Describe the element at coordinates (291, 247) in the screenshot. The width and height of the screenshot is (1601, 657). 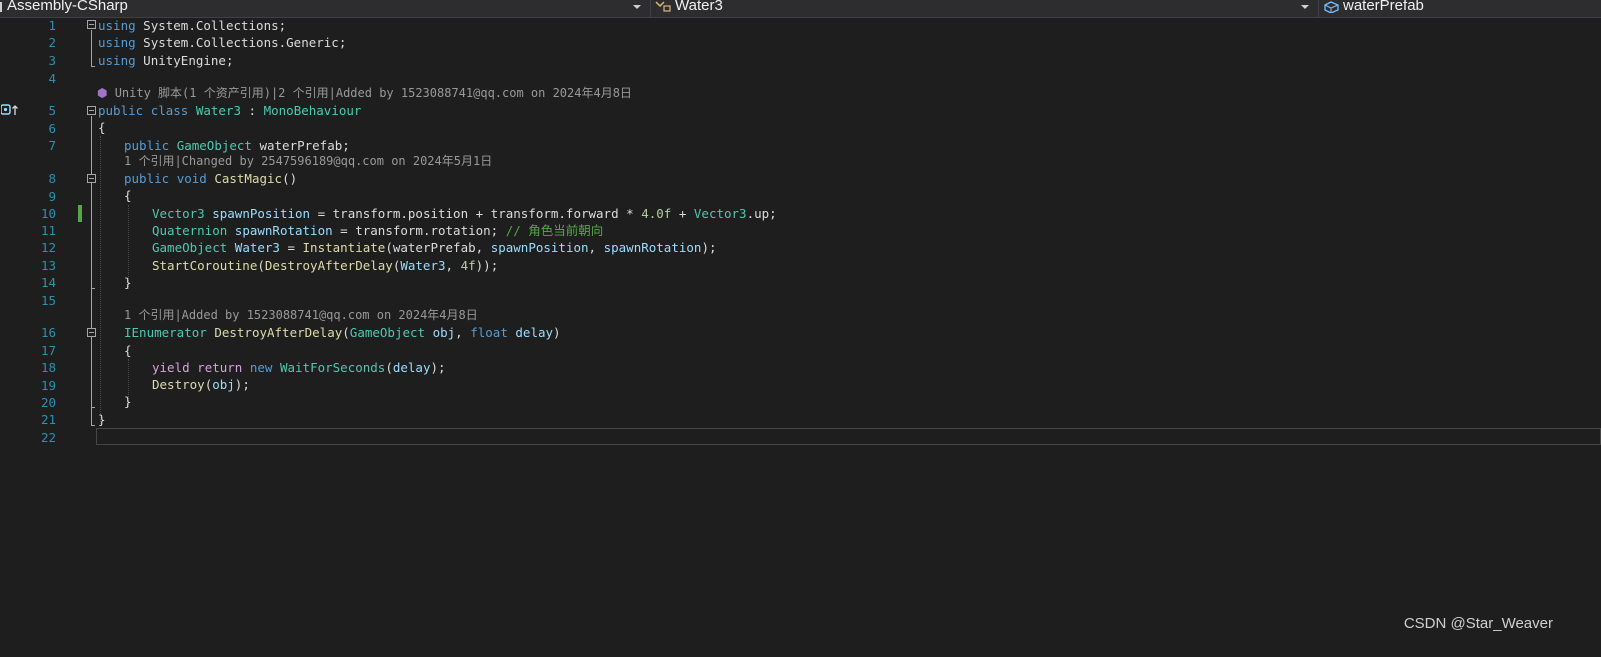
I see `operator: =` at that location.